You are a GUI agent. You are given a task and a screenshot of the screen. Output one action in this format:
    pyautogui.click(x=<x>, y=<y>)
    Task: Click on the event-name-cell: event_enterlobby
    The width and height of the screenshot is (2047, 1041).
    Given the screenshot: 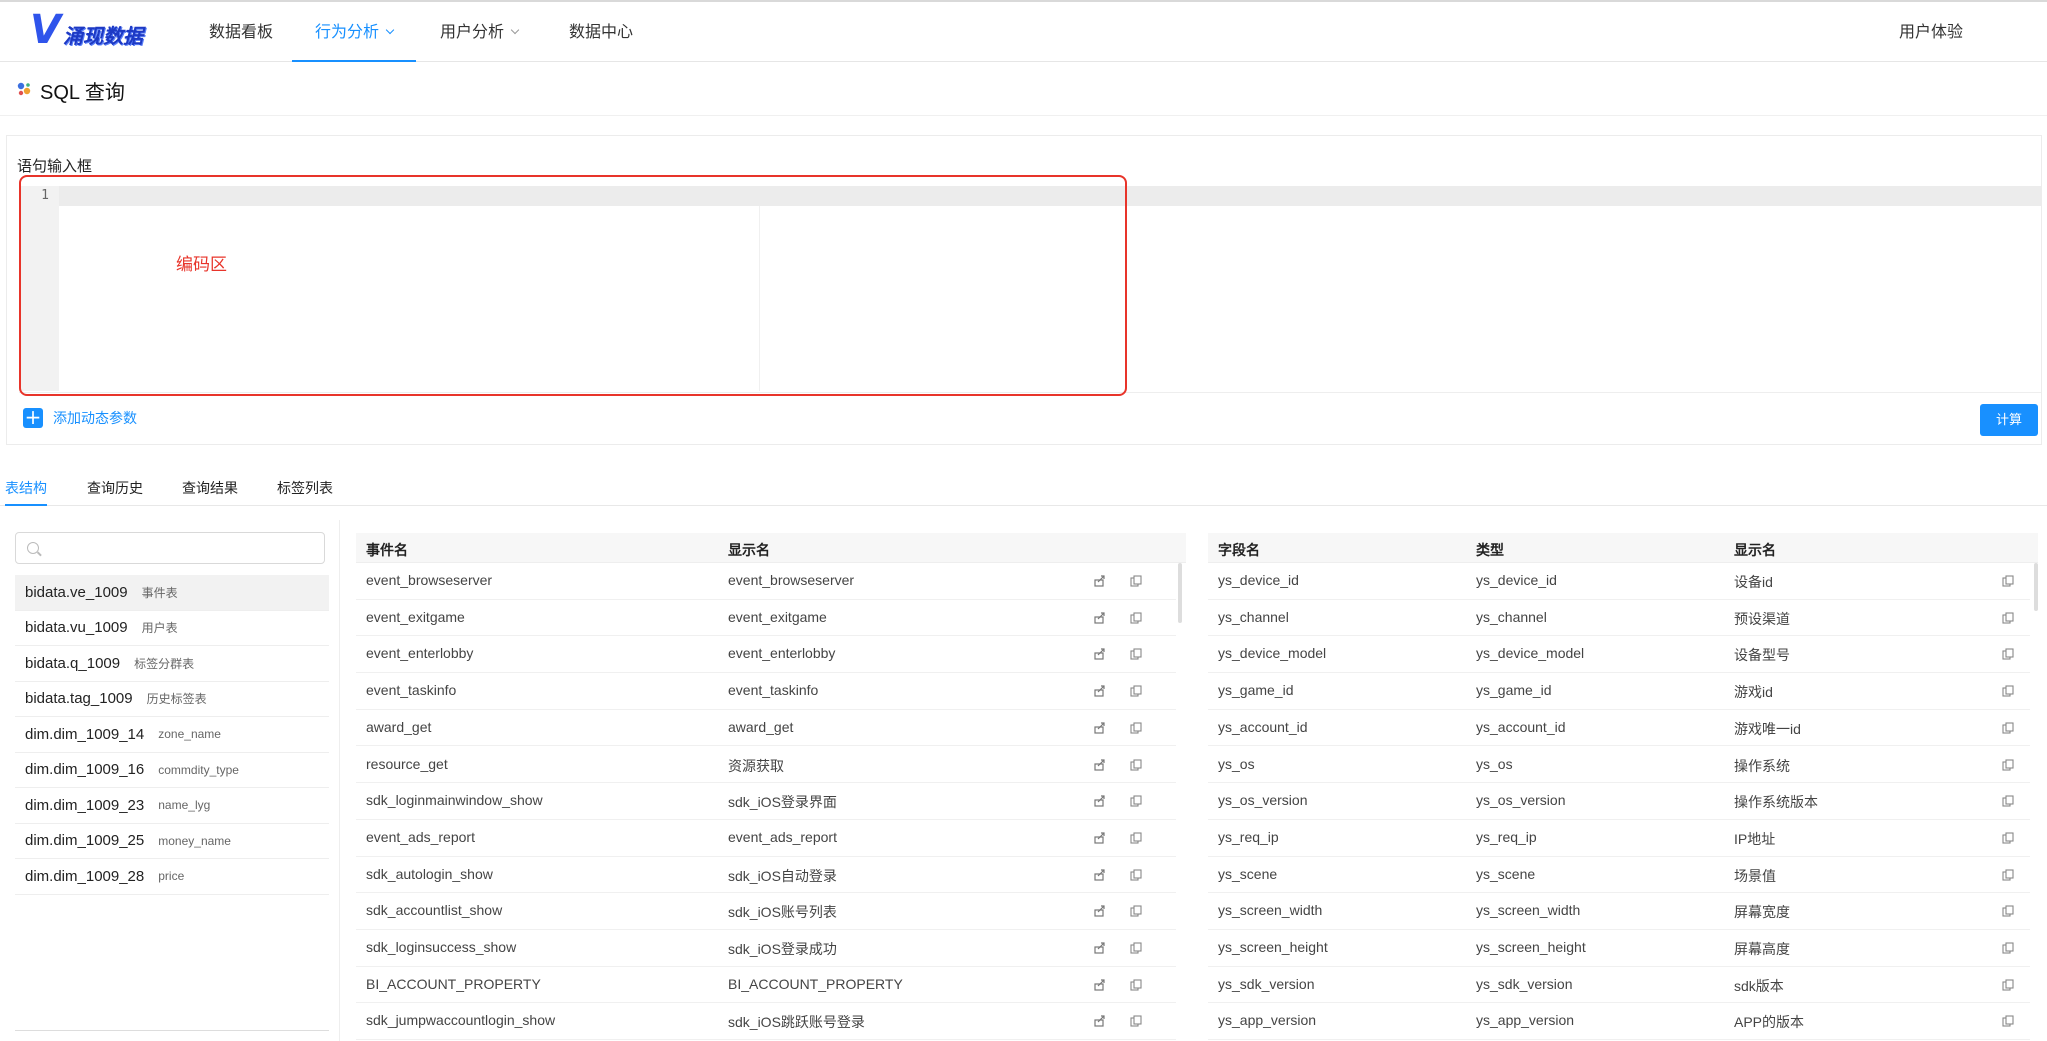 What is the action you would take?
    pyautogui.click(x=420, y=653)
    